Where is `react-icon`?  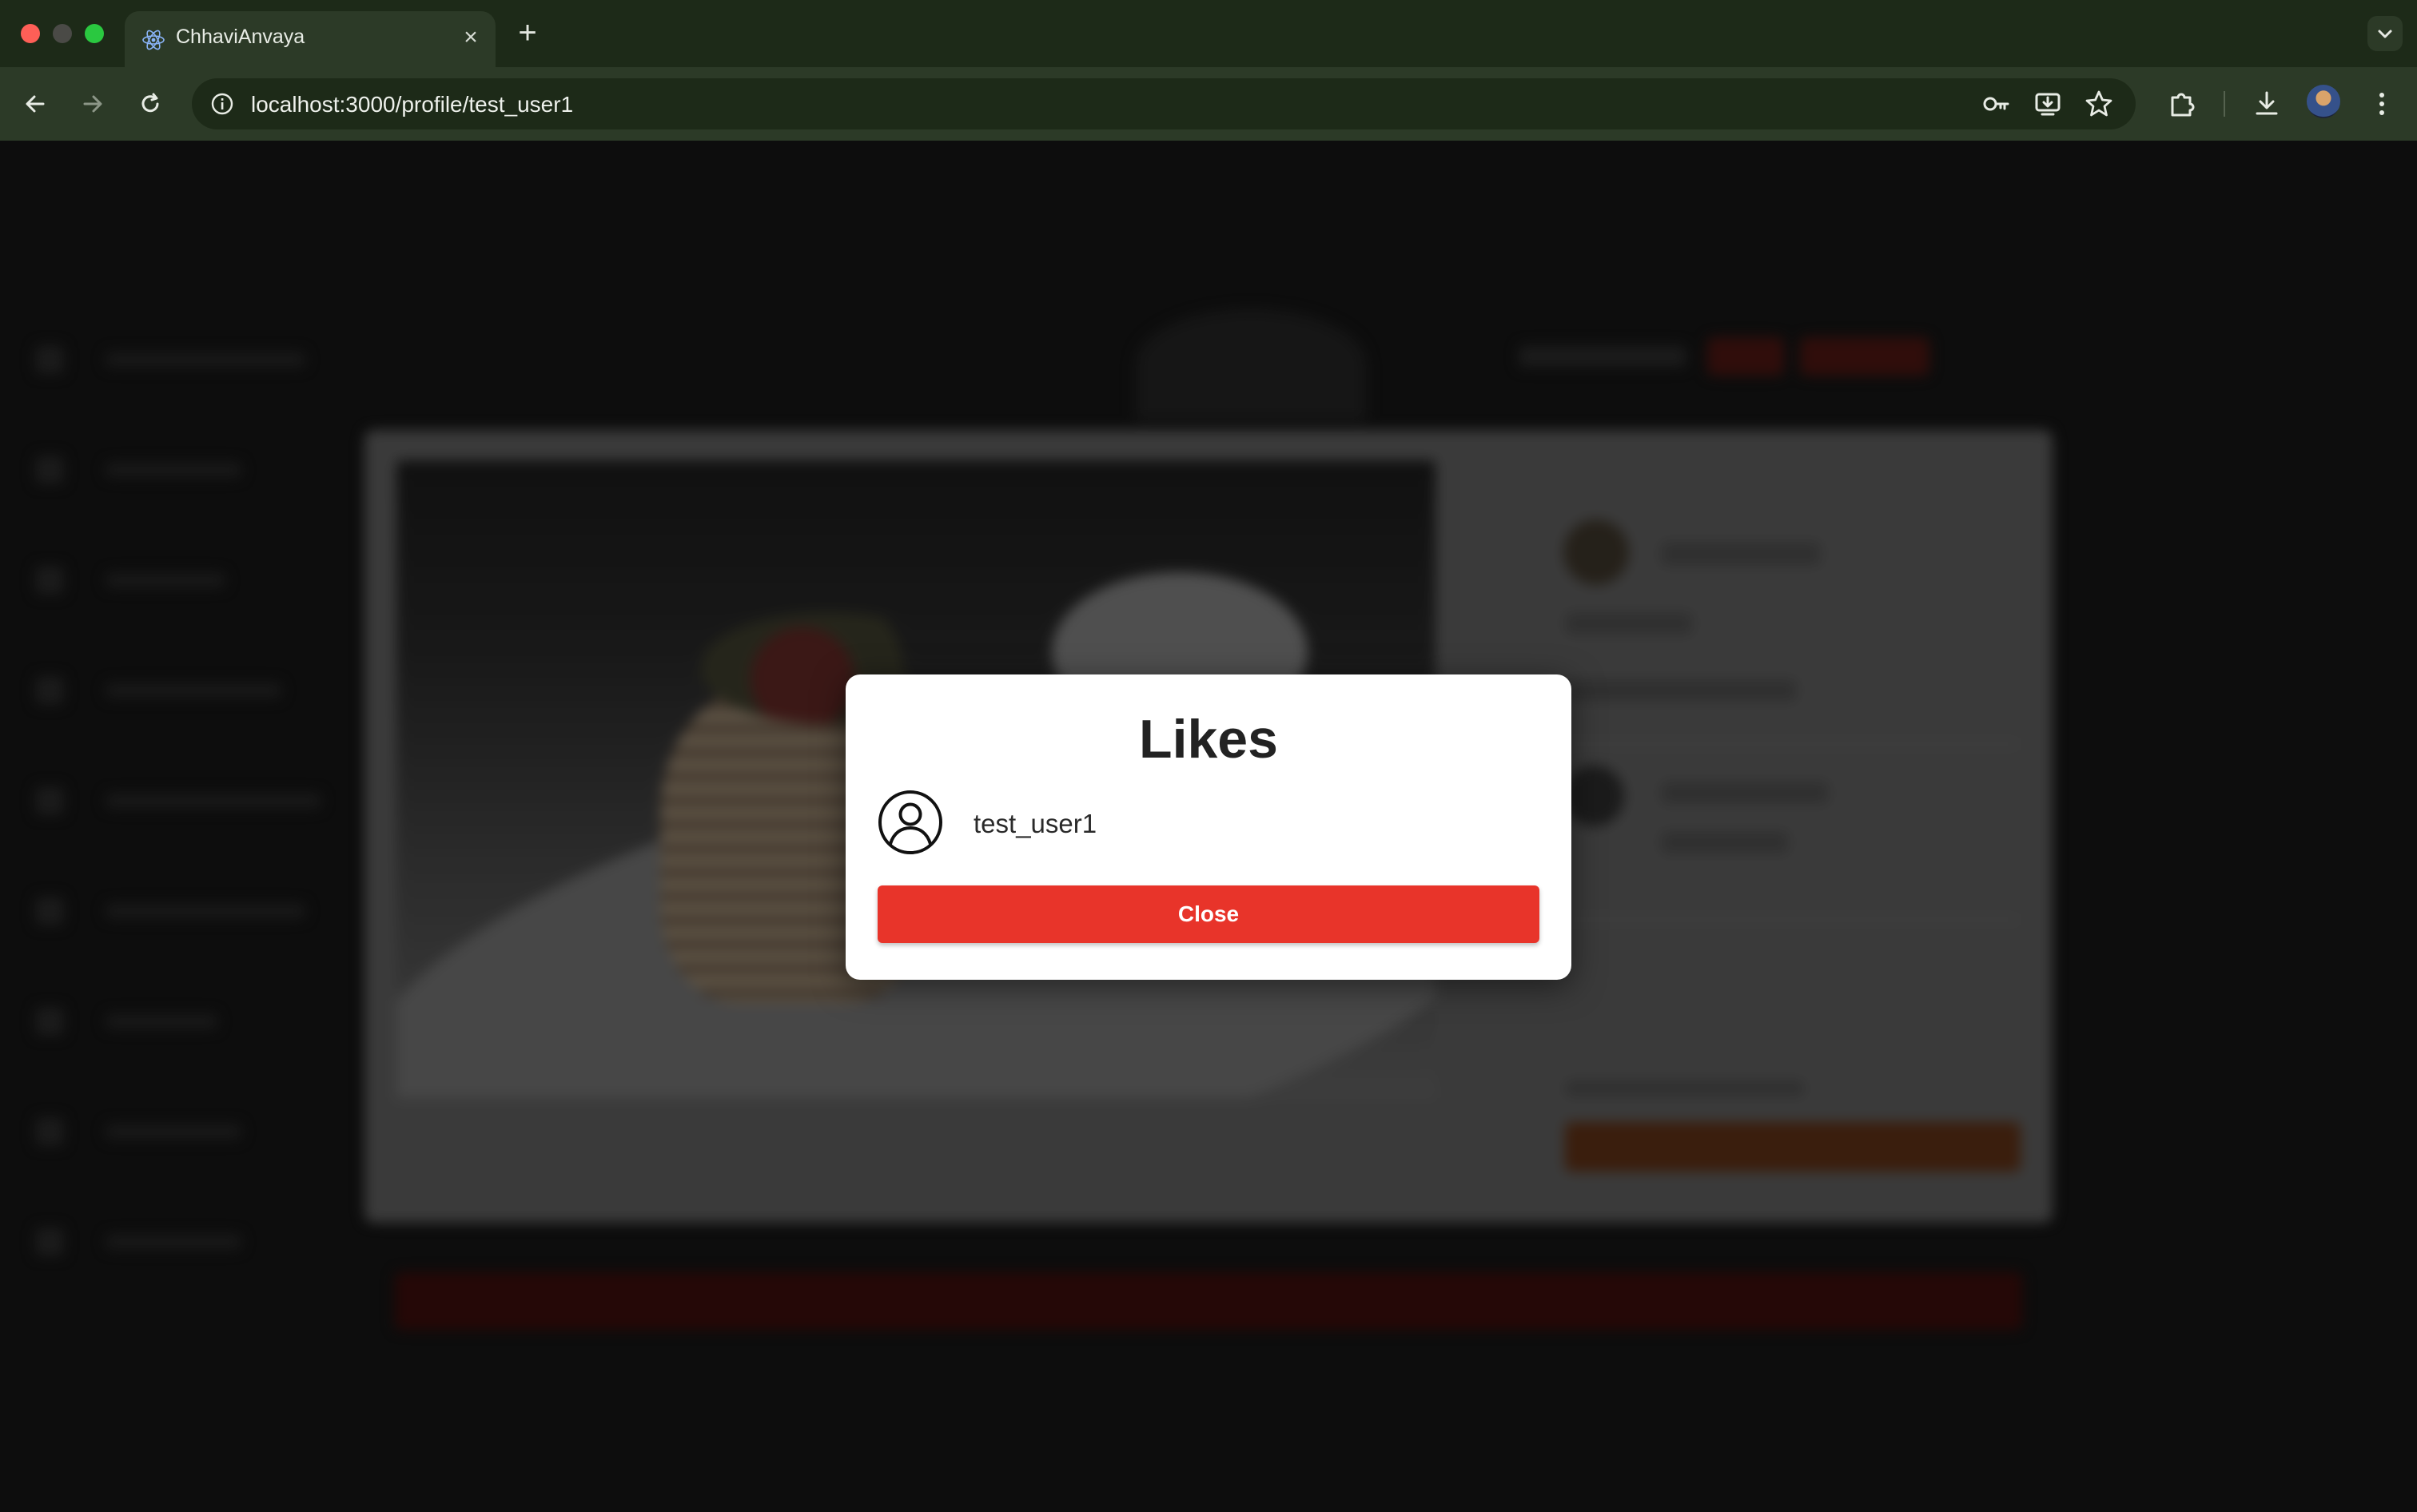 react-icon is located at coordinates (153, 40).